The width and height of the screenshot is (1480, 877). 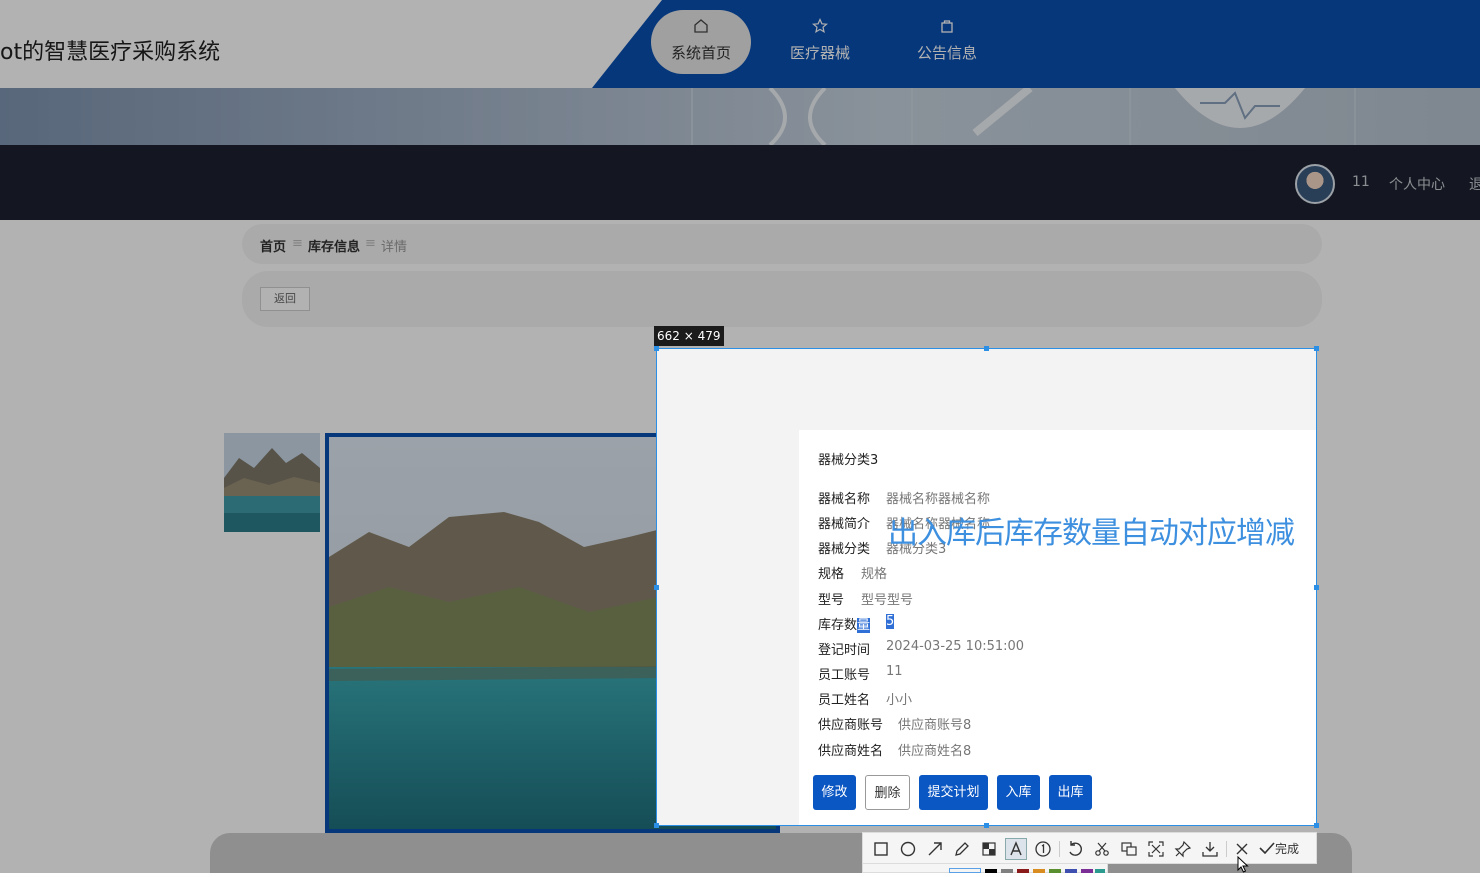 What do you see at coordinates (1043, 849) in the screenshot?
I see `number-icon` at bounding box center [1043, 849].